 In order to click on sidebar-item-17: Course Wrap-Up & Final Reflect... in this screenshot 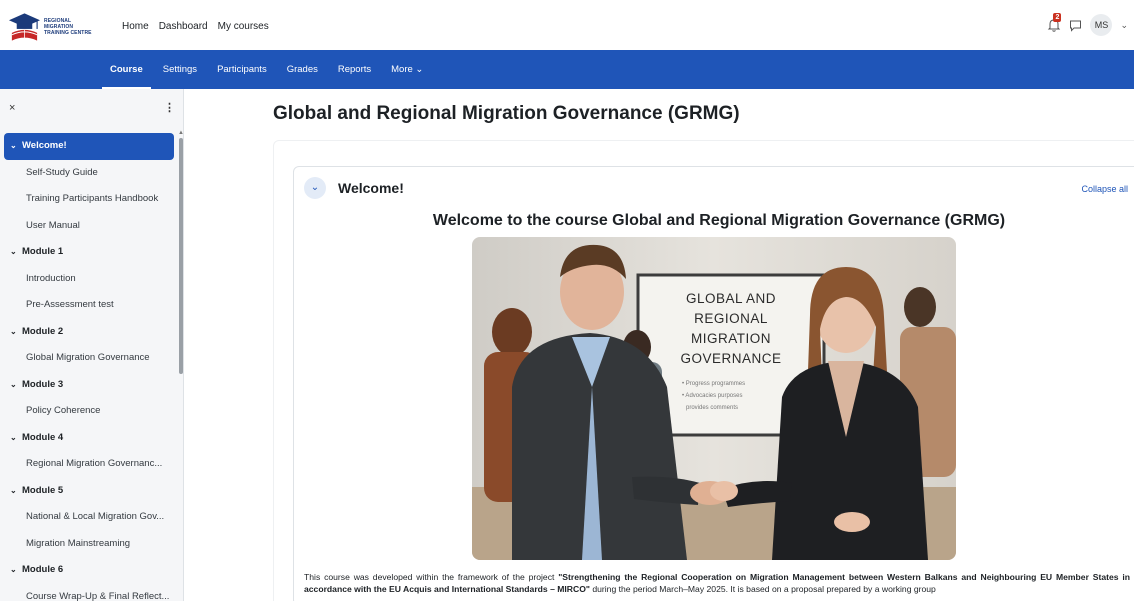, I will do `click(91, 592)`.